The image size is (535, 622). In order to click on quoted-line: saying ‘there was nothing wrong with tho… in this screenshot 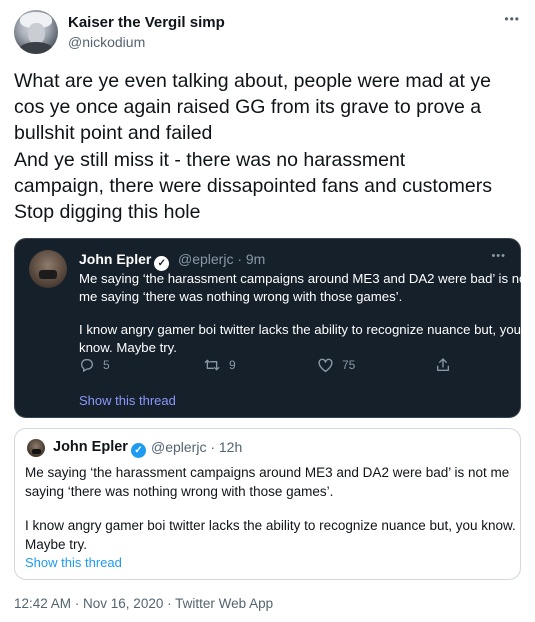, I will do `click(179, 491)`.